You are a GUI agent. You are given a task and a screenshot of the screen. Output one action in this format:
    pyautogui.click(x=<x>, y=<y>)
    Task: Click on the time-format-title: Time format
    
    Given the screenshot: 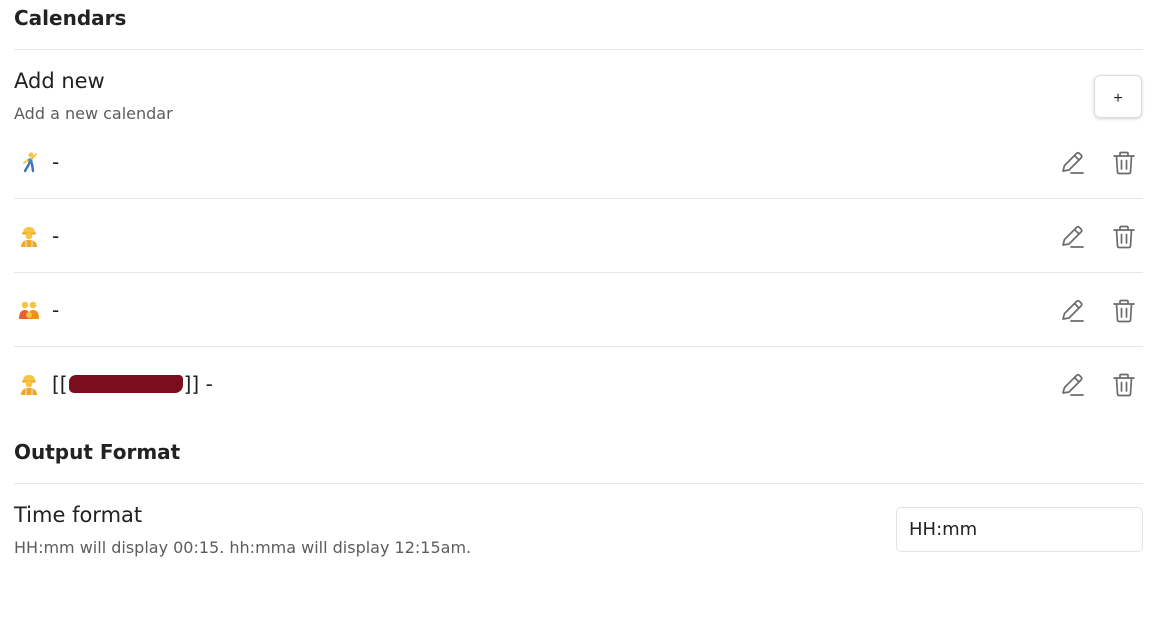 What is the action you would take?
    pyautogui.click(x=78, y=515)
    